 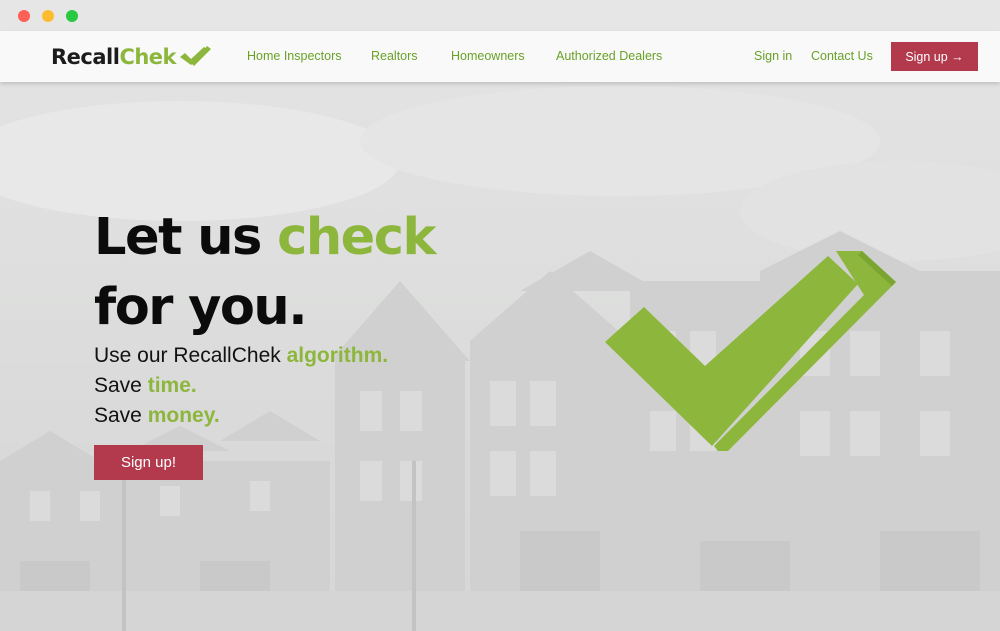 I want to click on subline-accent: time., so click(x=172, y=385).